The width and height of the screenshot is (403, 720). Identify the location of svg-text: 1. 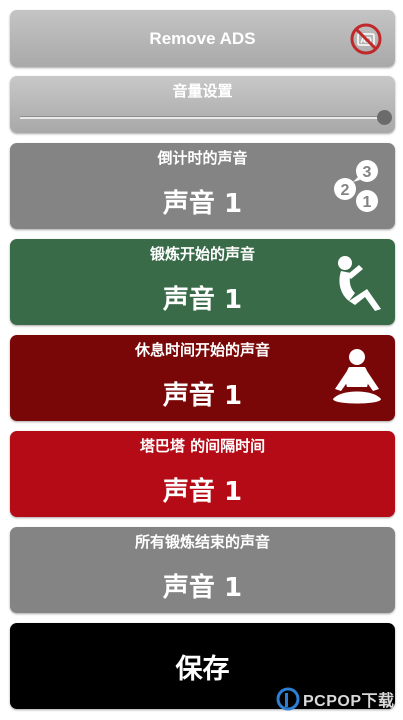
(367, 202).